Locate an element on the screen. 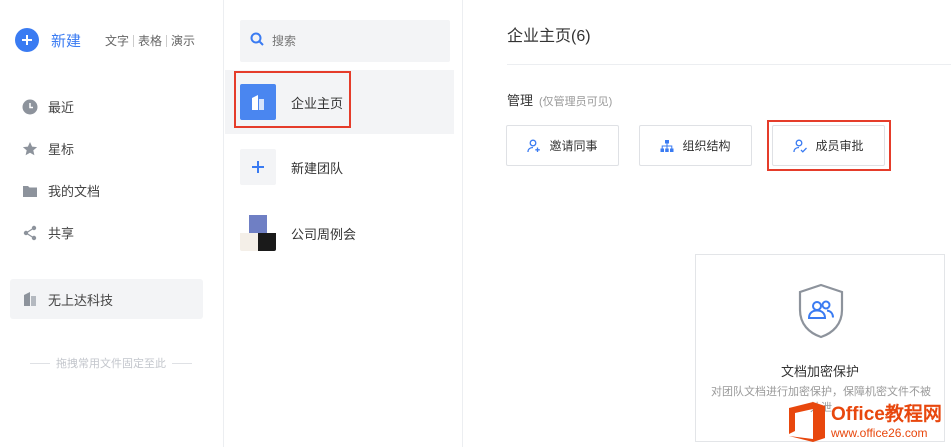  sidebar-item-label: 最近 is located at coordinates (61, 107).